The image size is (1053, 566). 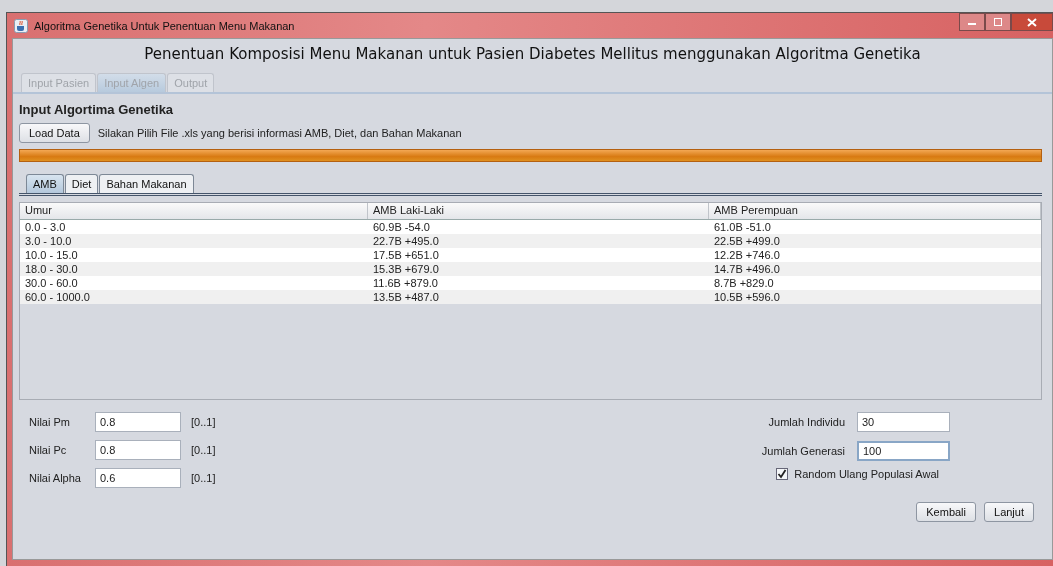 What do you see at coordinates (747, 297) in the screenshot?
I see `table-cell: 10.5B +596.0` at bounding box center [747, 297].